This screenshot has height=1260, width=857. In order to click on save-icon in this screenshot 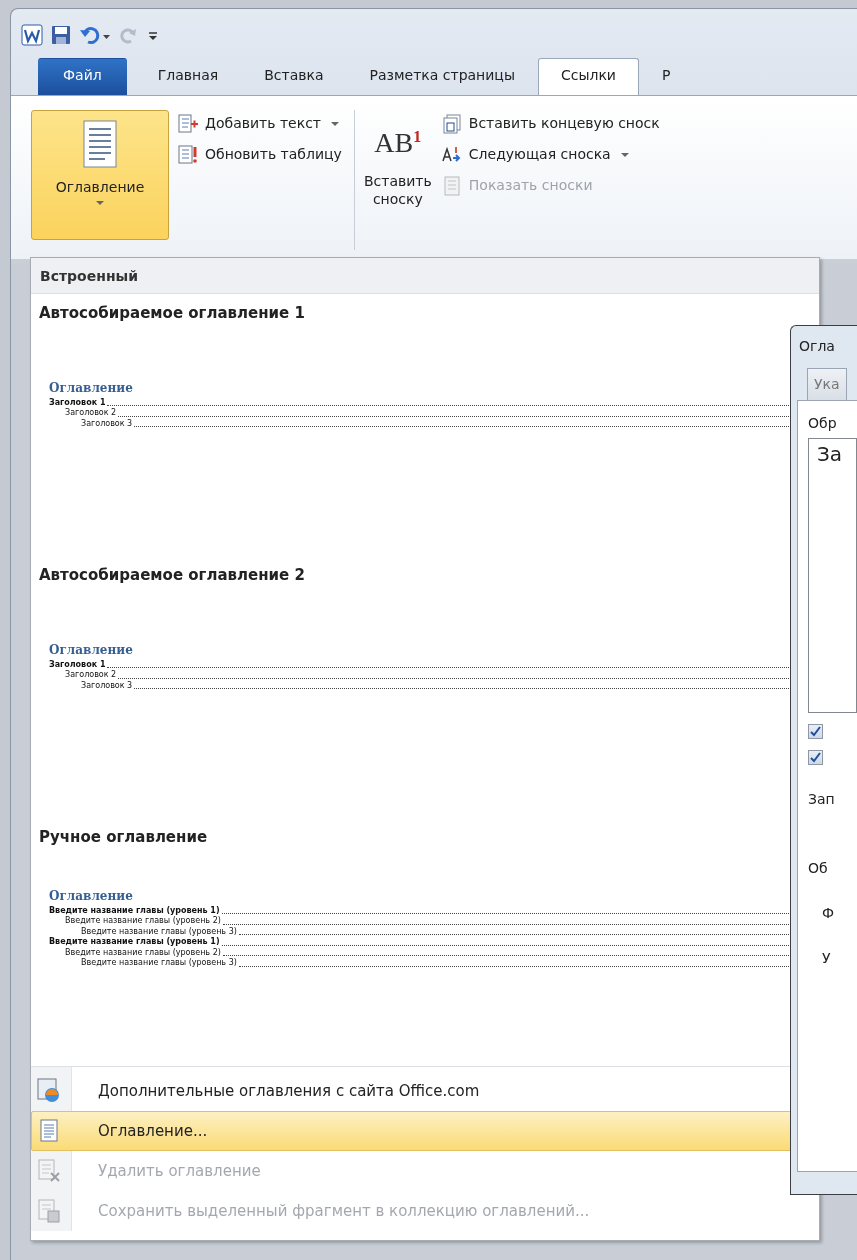, I will do `click(61, 35)`.